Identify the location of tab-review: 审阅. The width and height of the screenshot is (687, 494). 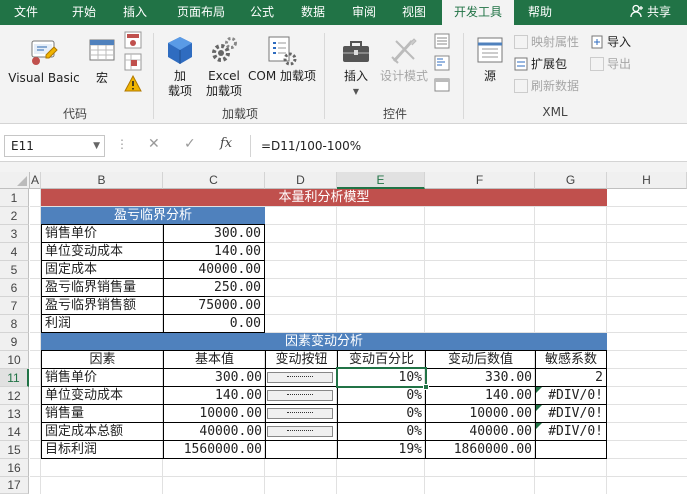
(364, 12).